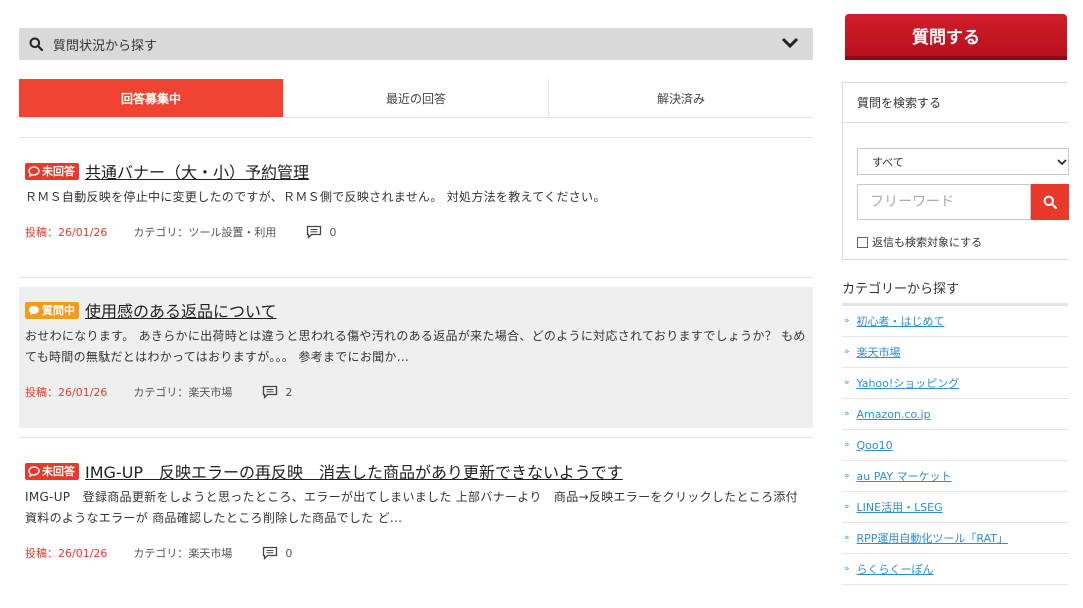 Image resolution: width=1083 pixels, height=608 pixels. I want to click on post-meta: 投稿：26/01/26 カテゴリ：ツール設置・利用 0, so click(416, 232).